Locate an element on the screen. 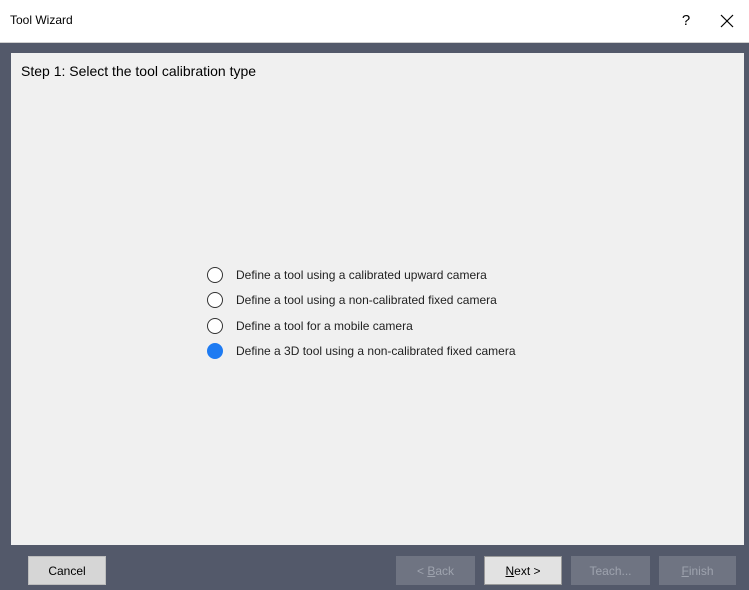  finish-mnemonic: F is located at coordinates (685, 570).